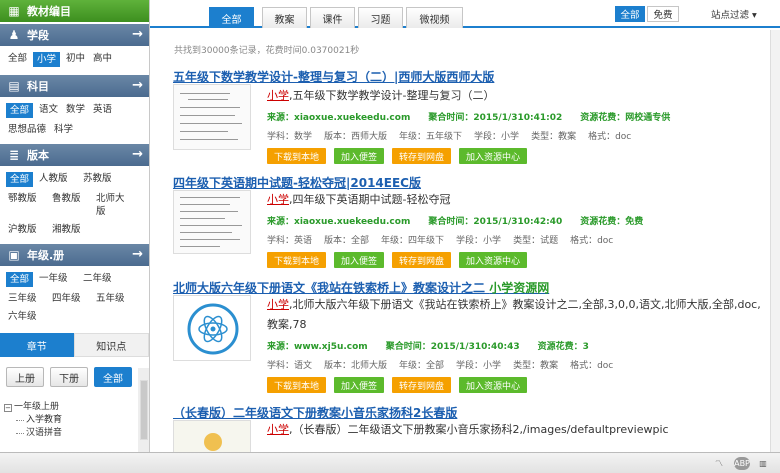 The height and width of the screenshot is (473, 780). Describe the element at coordinates (473, 287) in the screenshot. I see `result-title-link: 北师大版六年级下册语文《我站在铁索桥上》教案设计之二 小学资源网` at that location.